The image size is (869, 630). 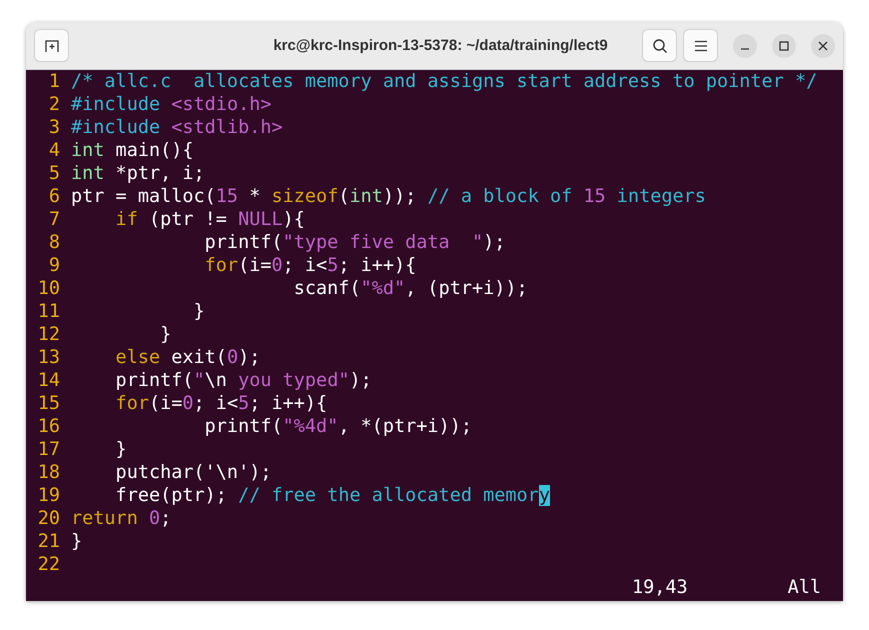 I want to click on line-number: 7, so click(x=54, y=219).